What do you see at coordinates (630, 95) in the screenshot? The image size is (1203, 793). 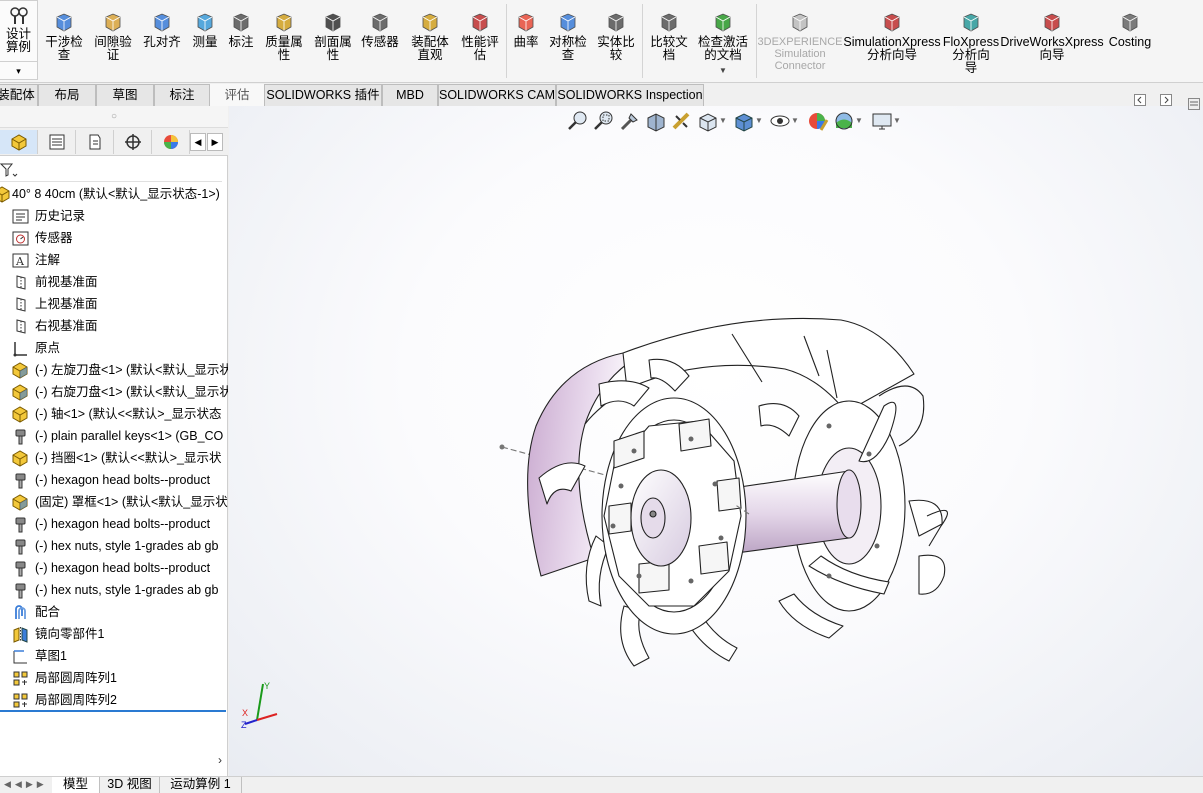 I see `tab-8: SOLIDWORKS Inspection` at bounding box center [630, 95].